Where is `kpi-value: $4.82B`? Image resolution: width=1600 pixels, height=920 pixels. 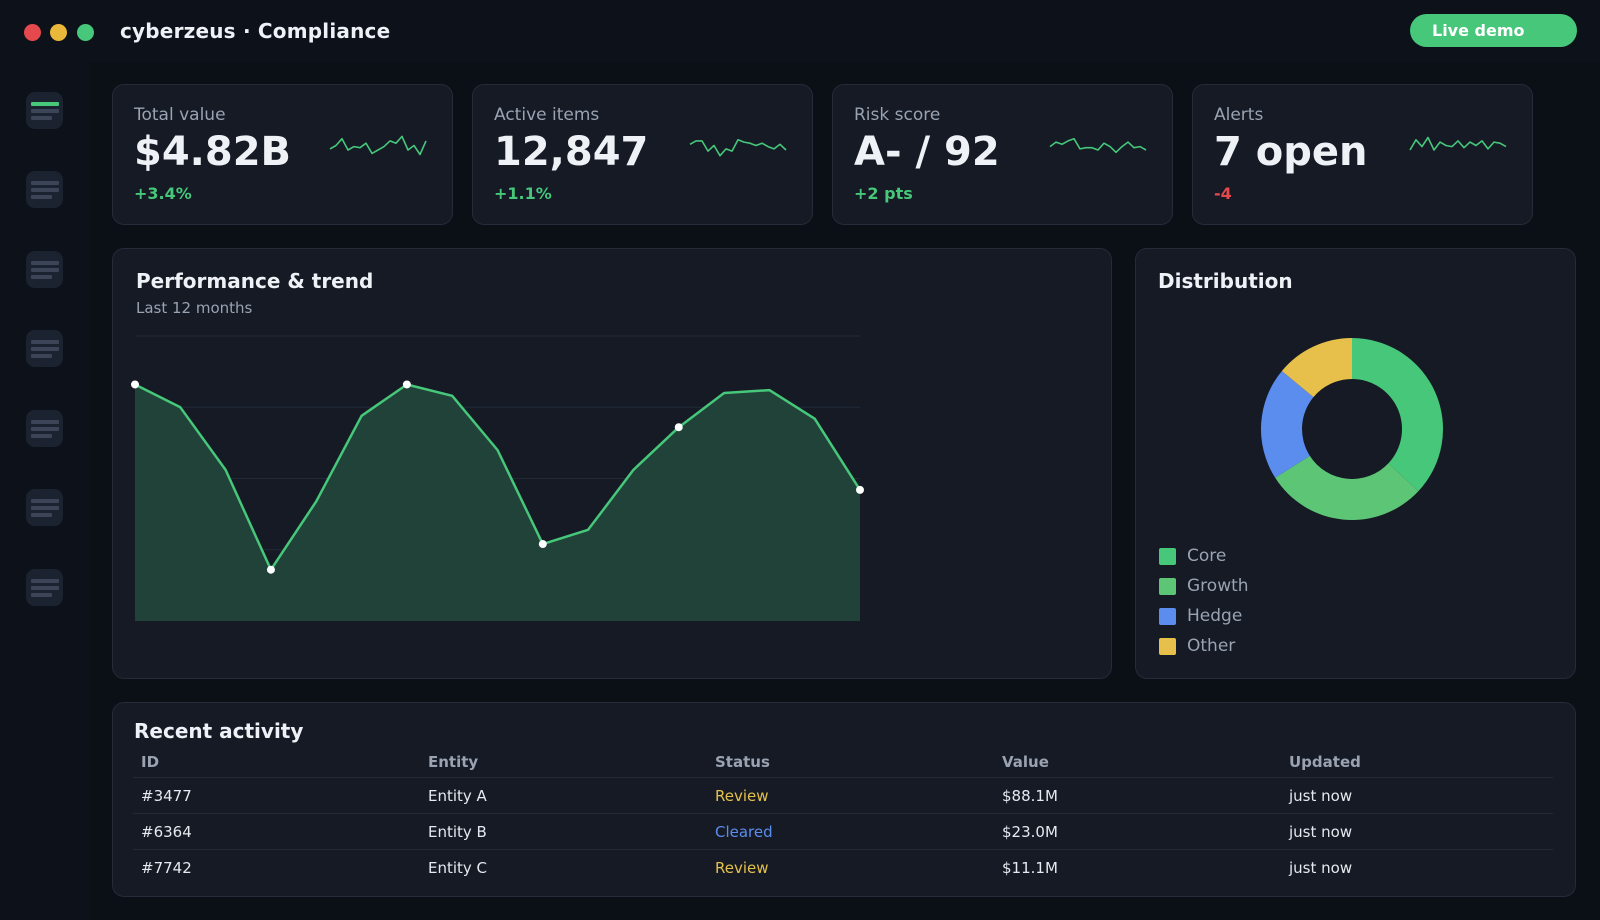 kpi-value: $4.82B is located at coordinates (213, 152).